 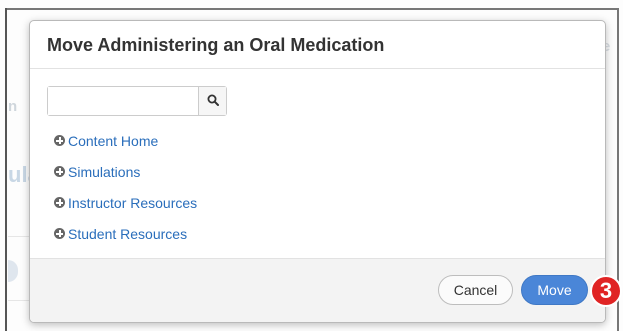 I want to click on page-frame-left, so click(x=6, y=169).